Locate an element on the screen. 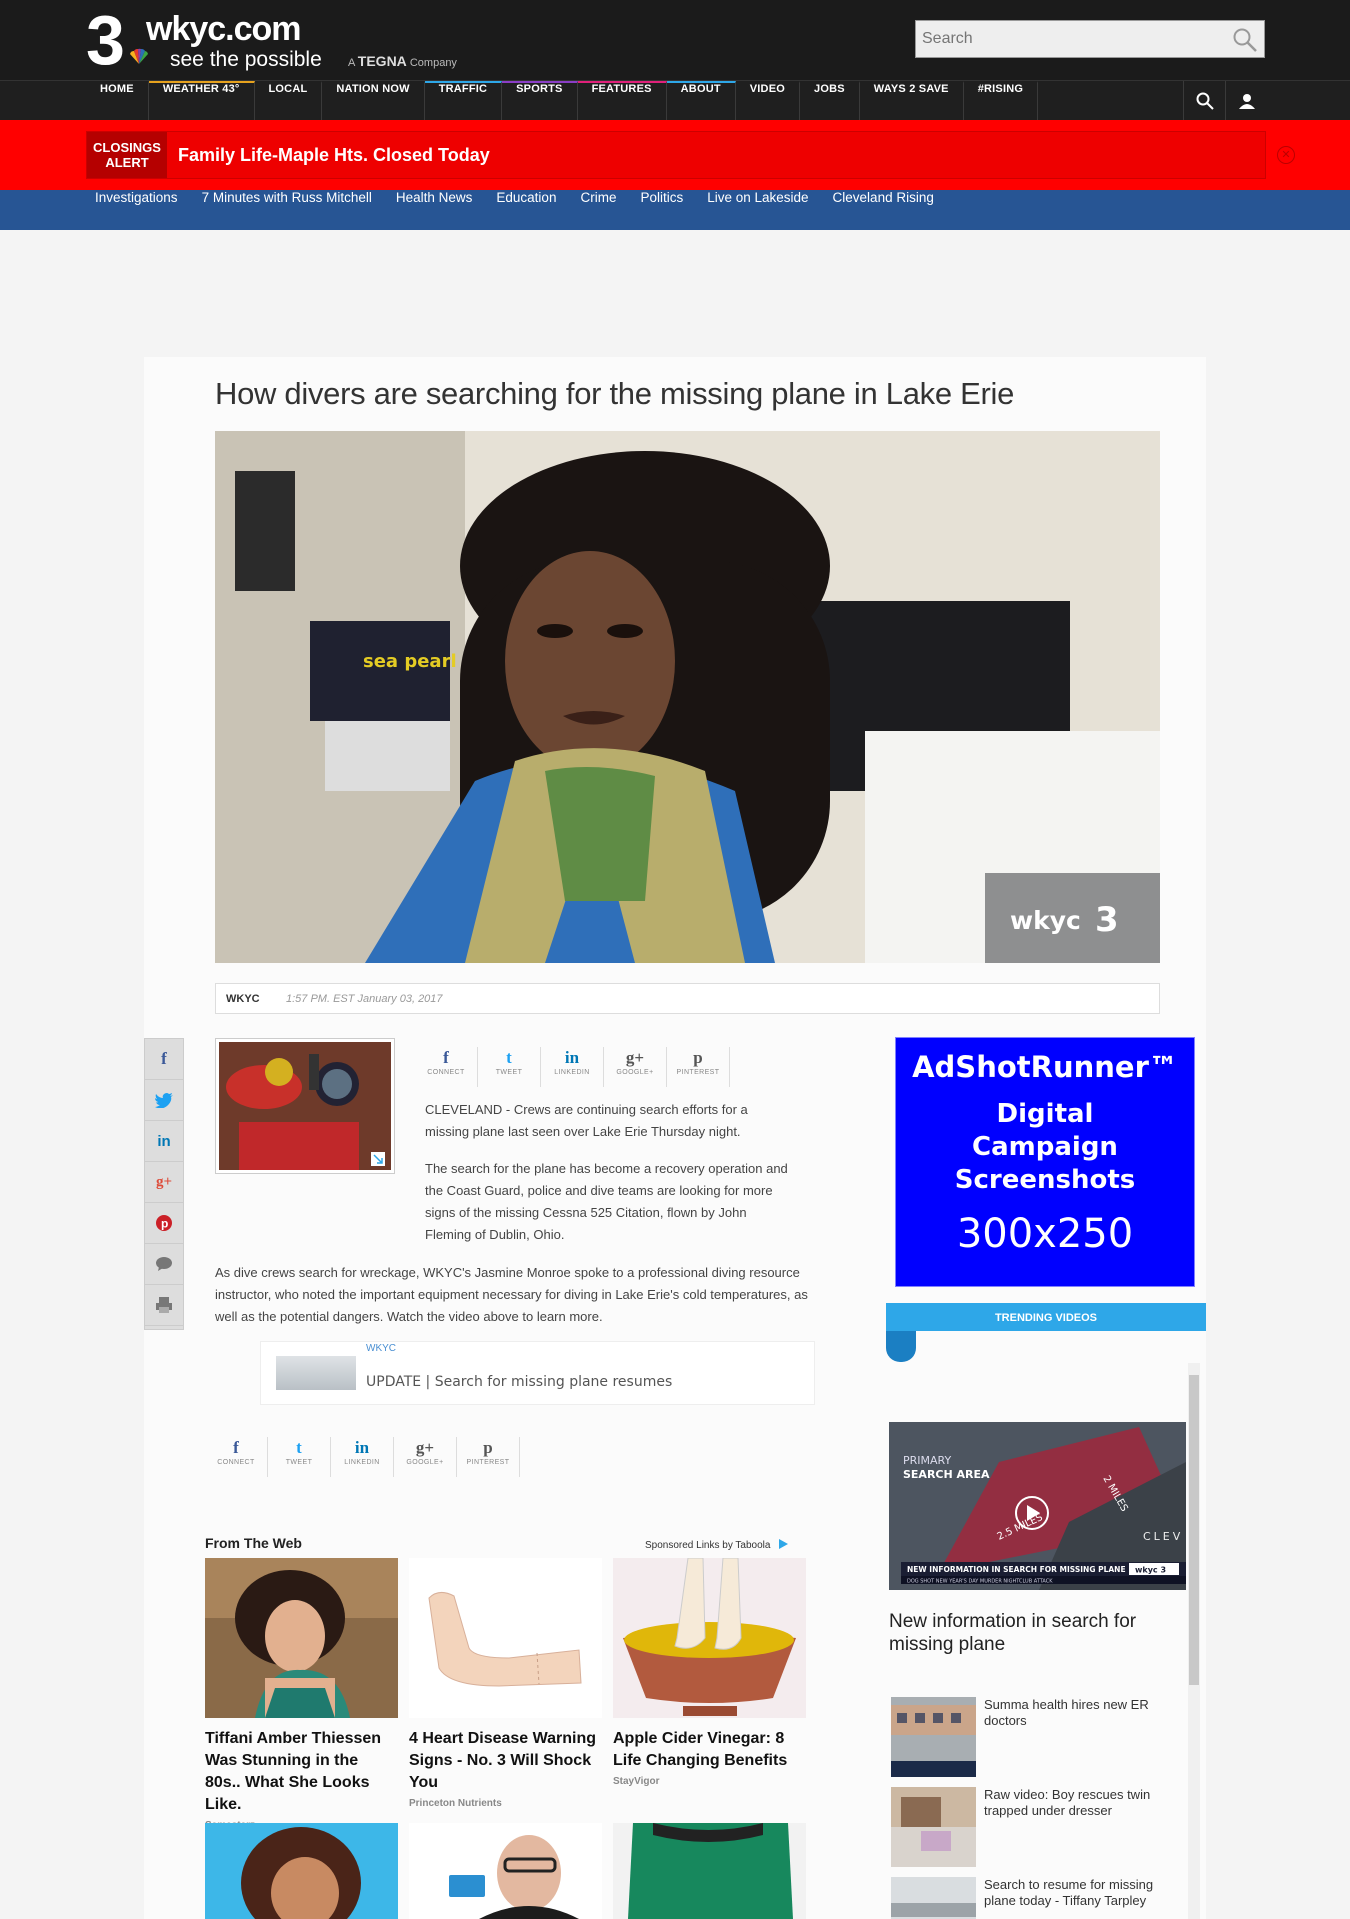 This screenshot has width=1350, height=1919. subnav-item-health-news: Health News is located at coordinates (434, 210).